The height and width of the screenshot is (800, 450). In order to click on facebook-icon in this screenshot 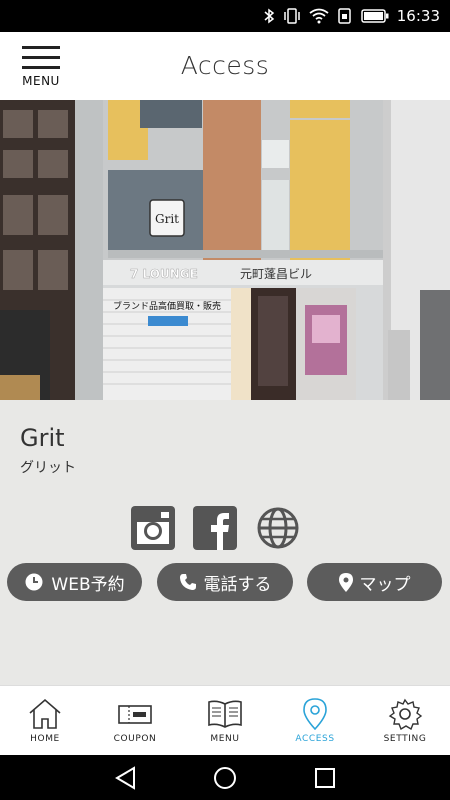, I will do `click(215, 528)`.